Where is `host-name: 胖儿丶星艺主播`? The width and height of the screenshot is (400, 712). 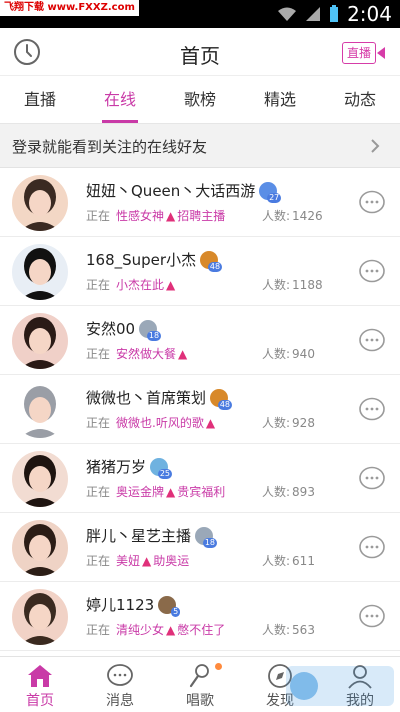 host-name: 胖儿丶星艺主播 is located at coordinates (139, 536).